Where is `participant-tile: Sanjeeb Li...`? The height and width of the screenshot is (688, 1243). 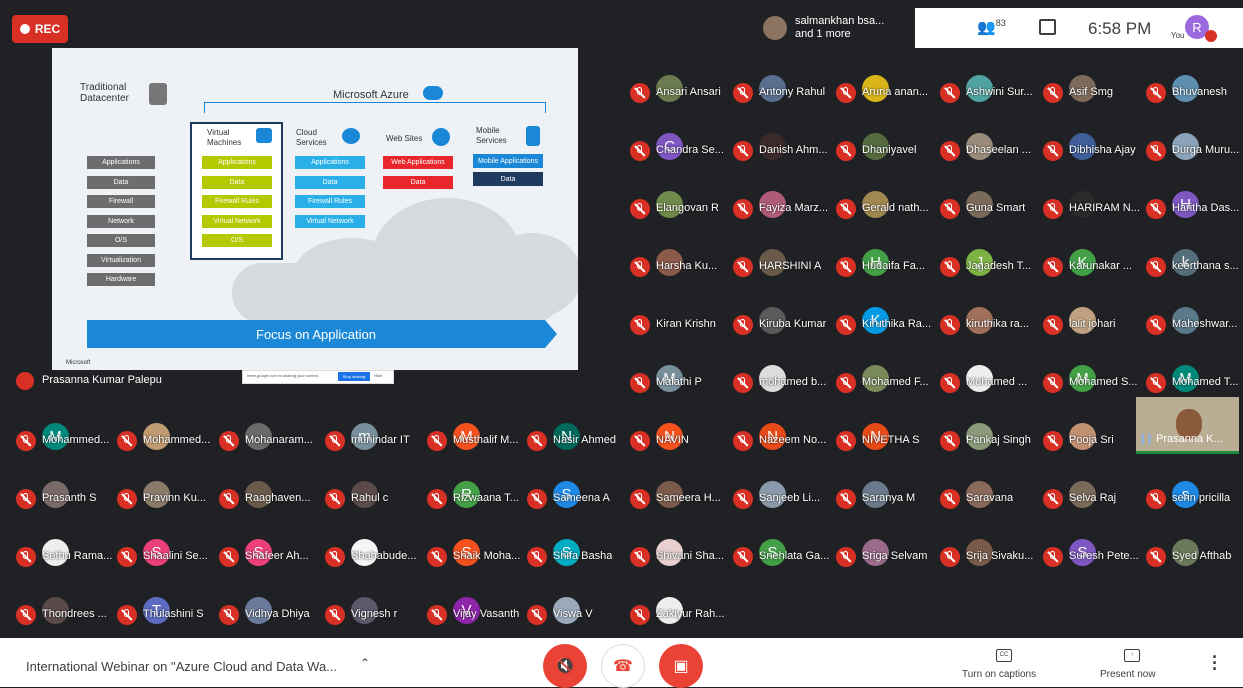 participant-tile: Sanjeeb Li... is located at coordinates (783, 496).